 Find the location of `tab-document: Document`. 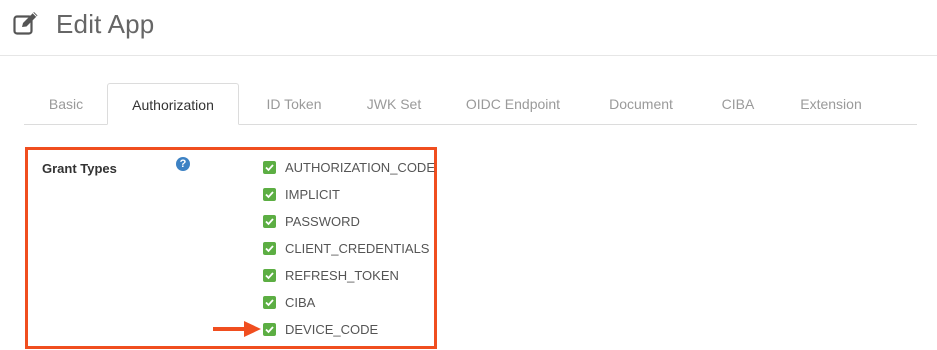

tab-document: Document is located at coordinates (641, 103).